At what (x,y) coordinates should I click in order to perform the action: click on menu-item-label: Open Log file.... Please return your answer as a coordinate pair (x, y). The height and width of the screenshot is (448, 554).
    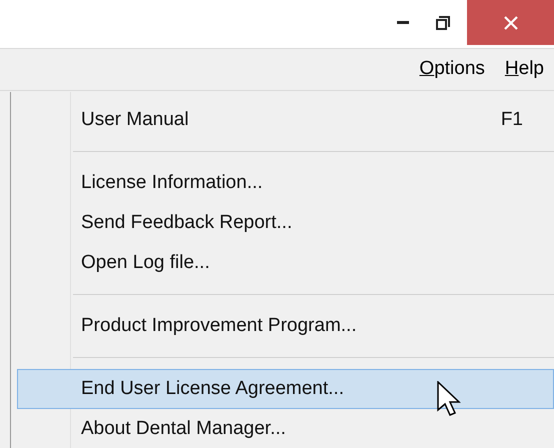
    Looking at the image, I should click on (145, 262).